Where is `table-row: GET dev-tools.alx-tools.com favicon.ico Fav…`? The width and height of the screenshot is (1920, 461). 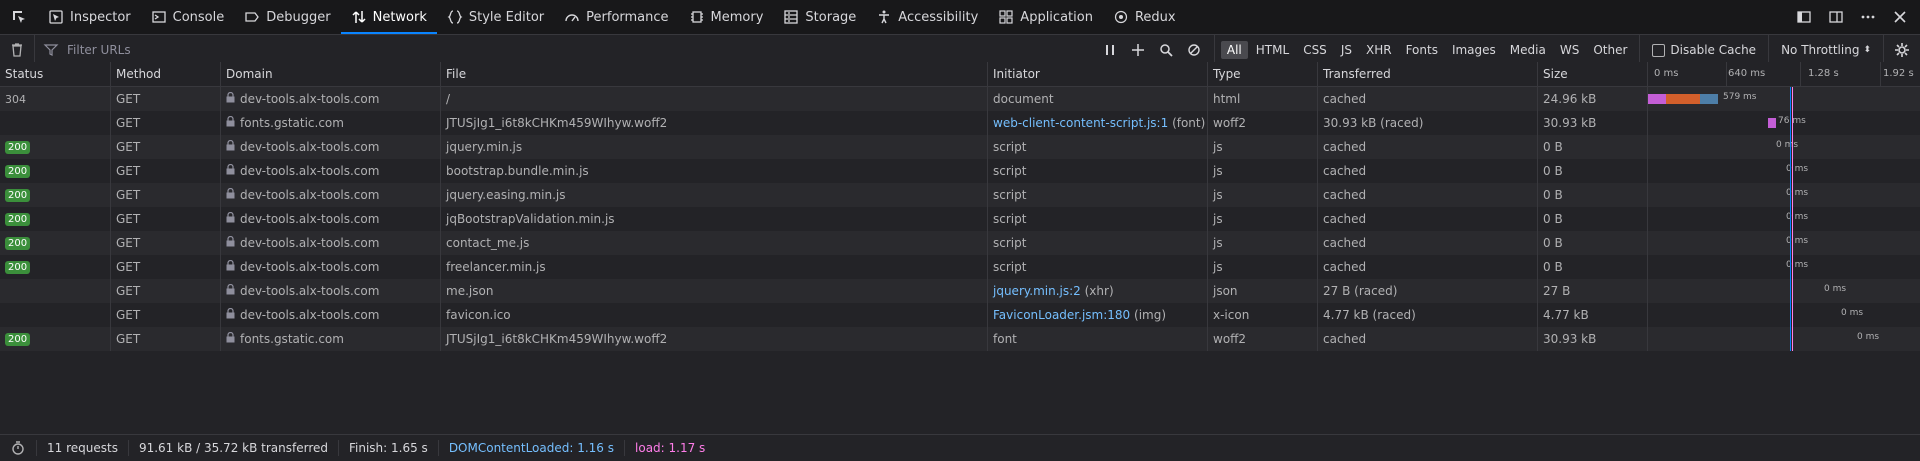 table-row: GET dev-tools.alx-tools.com favicon.ico Fav… is located at coordinates (960, 315).